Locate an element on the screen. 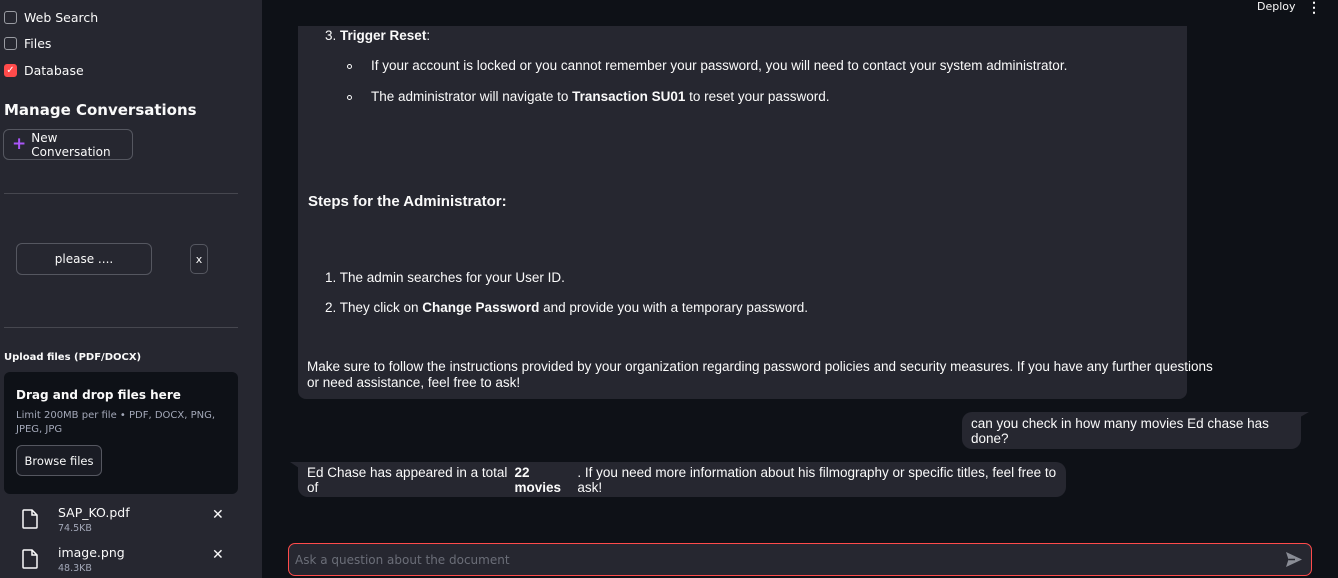  chat-input is located at coordinates (785, 559).